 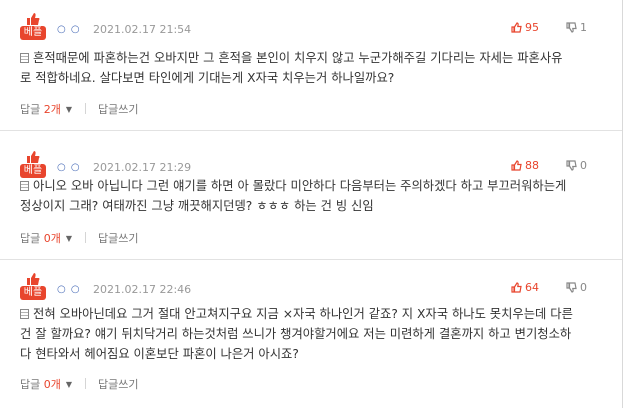 I want to click on scroll-edge, so click(x=622, y=204).